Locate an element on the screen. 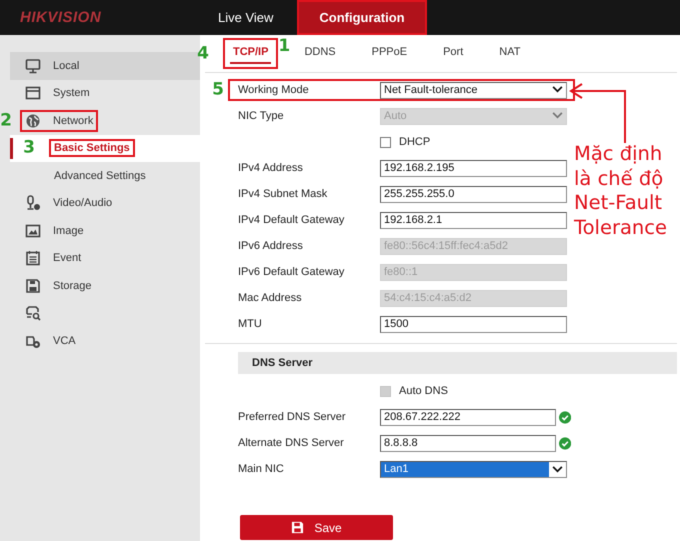 The image size is (680, 541). tab: NAT is located at coordinates (509, 53).